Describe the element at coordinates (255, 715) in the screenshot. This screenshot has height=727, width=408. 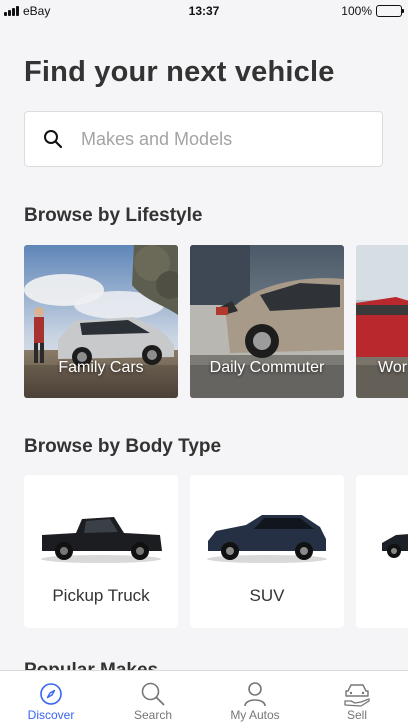
I see `tab-label: My Autos` at that location.